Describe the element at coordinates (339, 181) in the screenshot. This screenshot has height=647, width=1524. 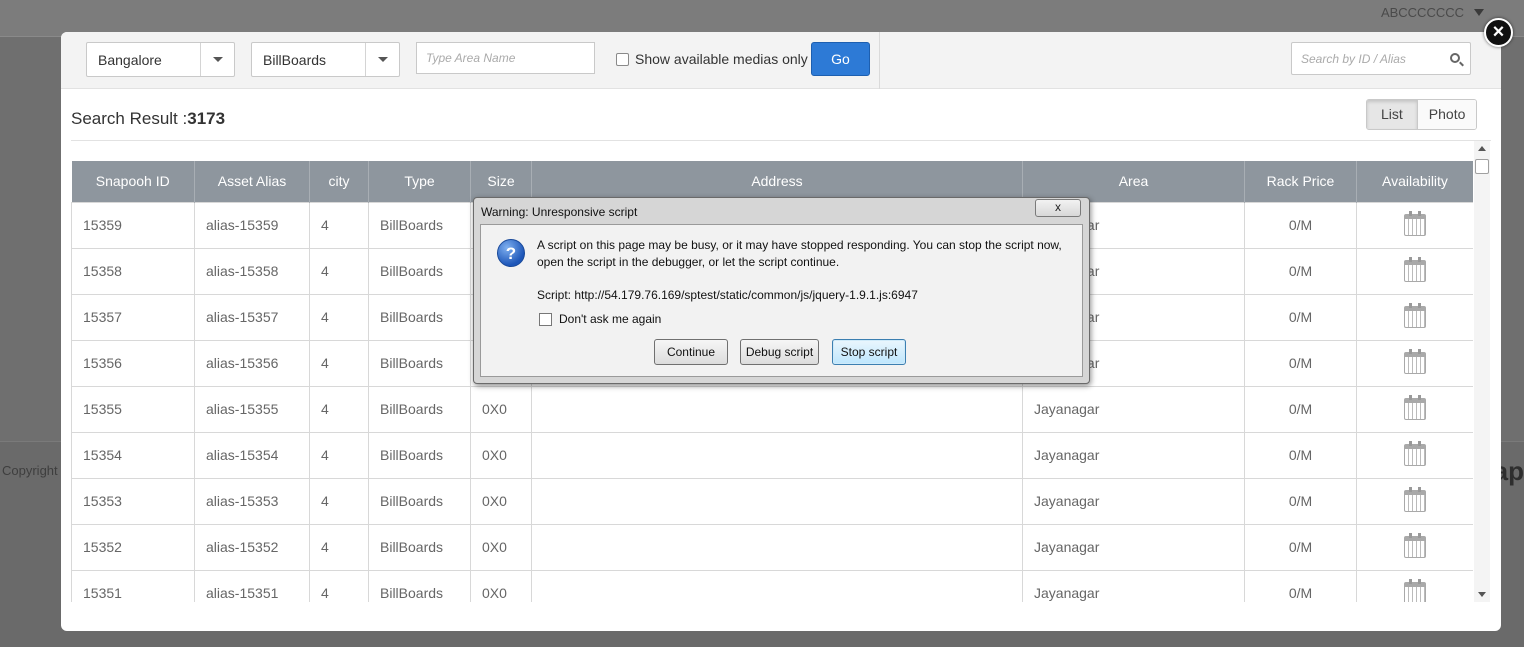
I see `column-header: city` at that location.